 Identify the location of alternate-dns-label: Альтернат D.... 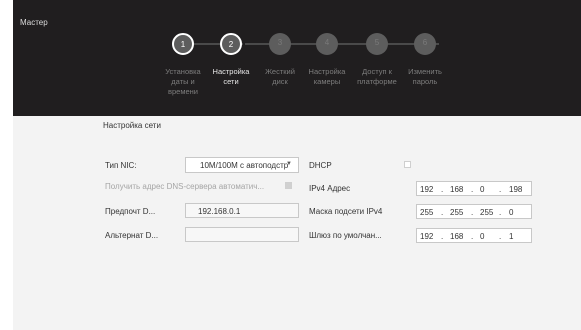
(132, 235).